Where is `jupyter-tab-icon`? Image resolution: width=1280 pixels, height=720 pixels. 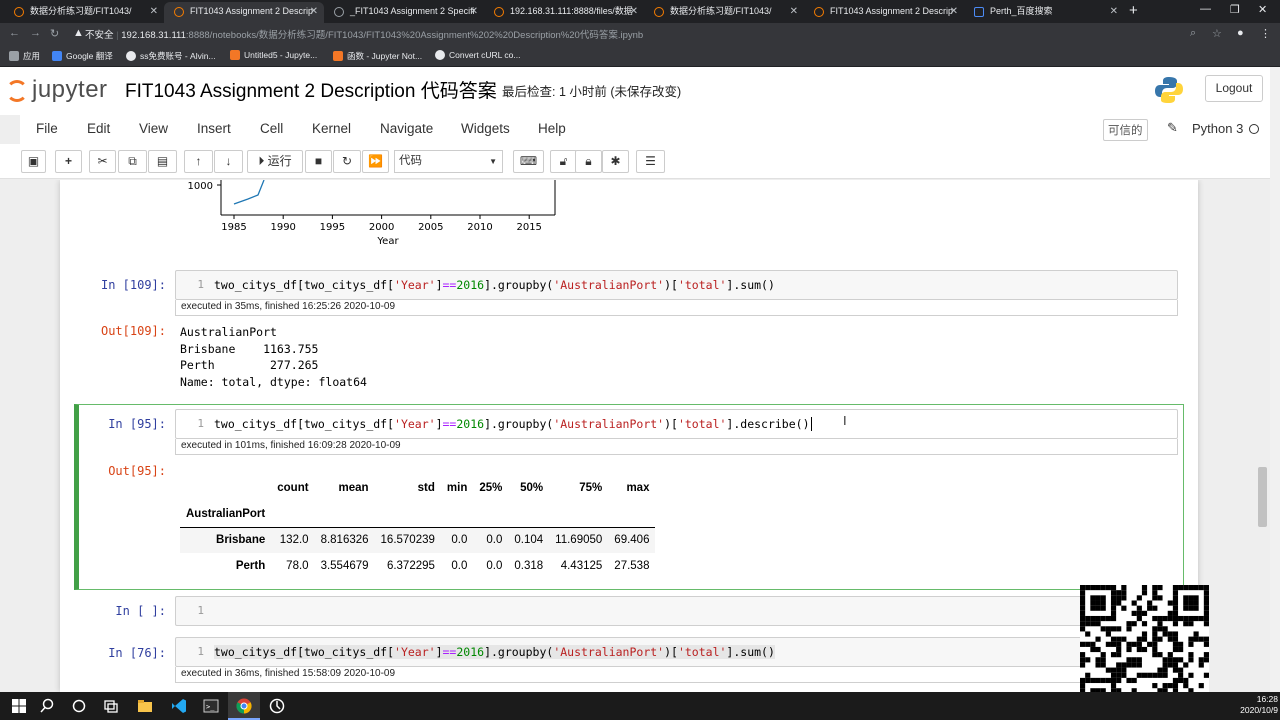 jupyter-tab-icon is located at coordinates (819, 12).